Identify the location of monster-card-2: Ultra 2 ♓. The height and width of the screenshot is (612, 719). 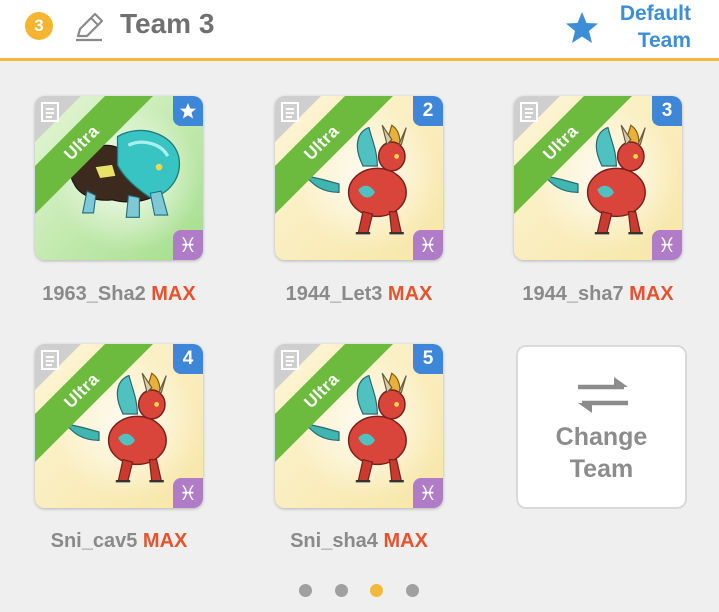
(359, 178).